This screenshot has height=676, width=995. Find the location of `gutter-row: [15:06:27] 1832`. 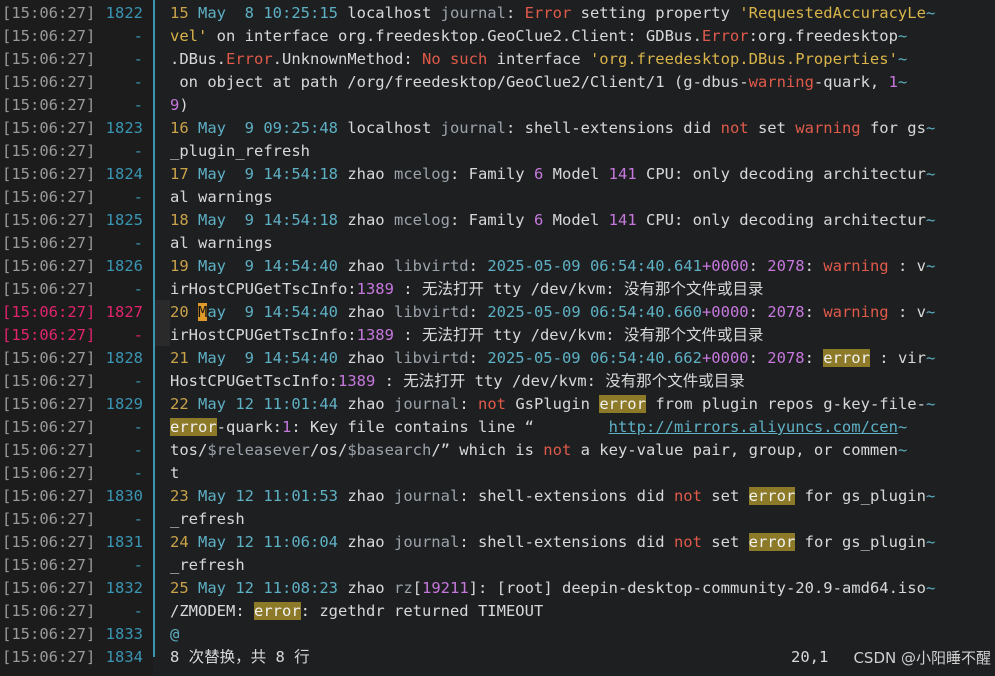

gutter-row: [15:06:27] 1832 is located at coordinates (76, 588).